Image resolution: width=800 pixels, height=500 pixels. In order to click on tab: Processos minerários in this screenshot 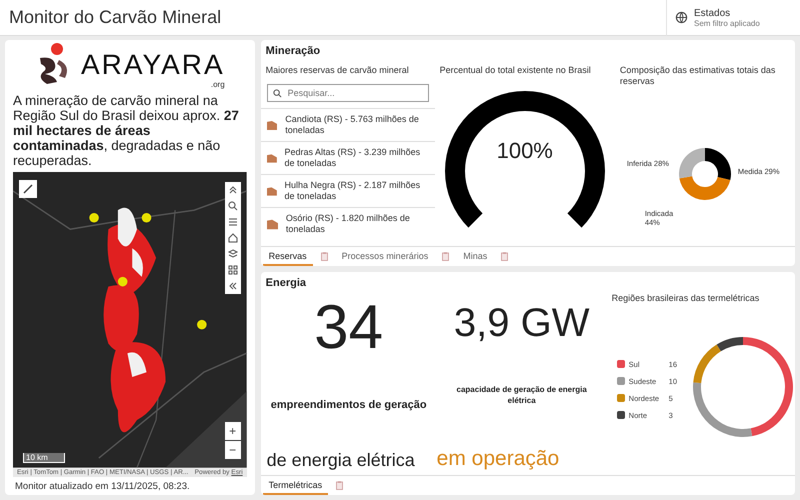, I will do `click(385, 256)`.